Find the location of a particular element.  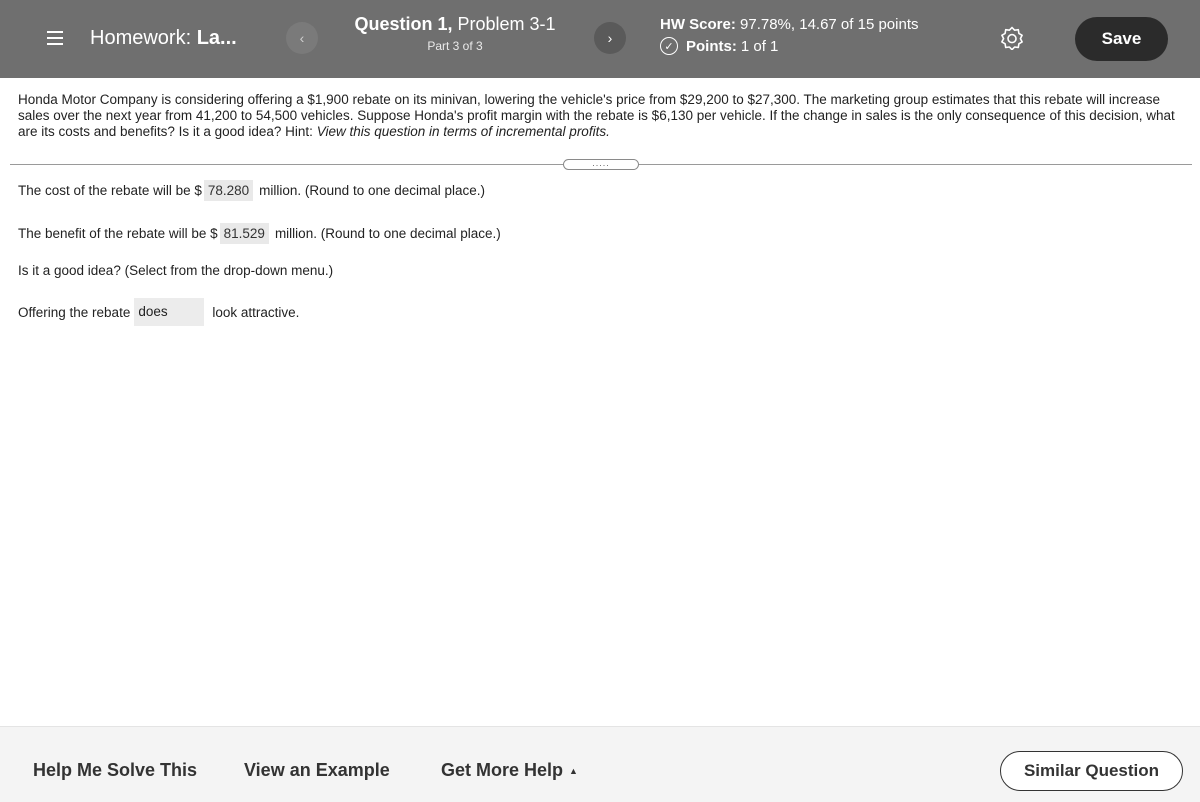

get-more-help-label: Get More Help is located at coordinates (502, 770).